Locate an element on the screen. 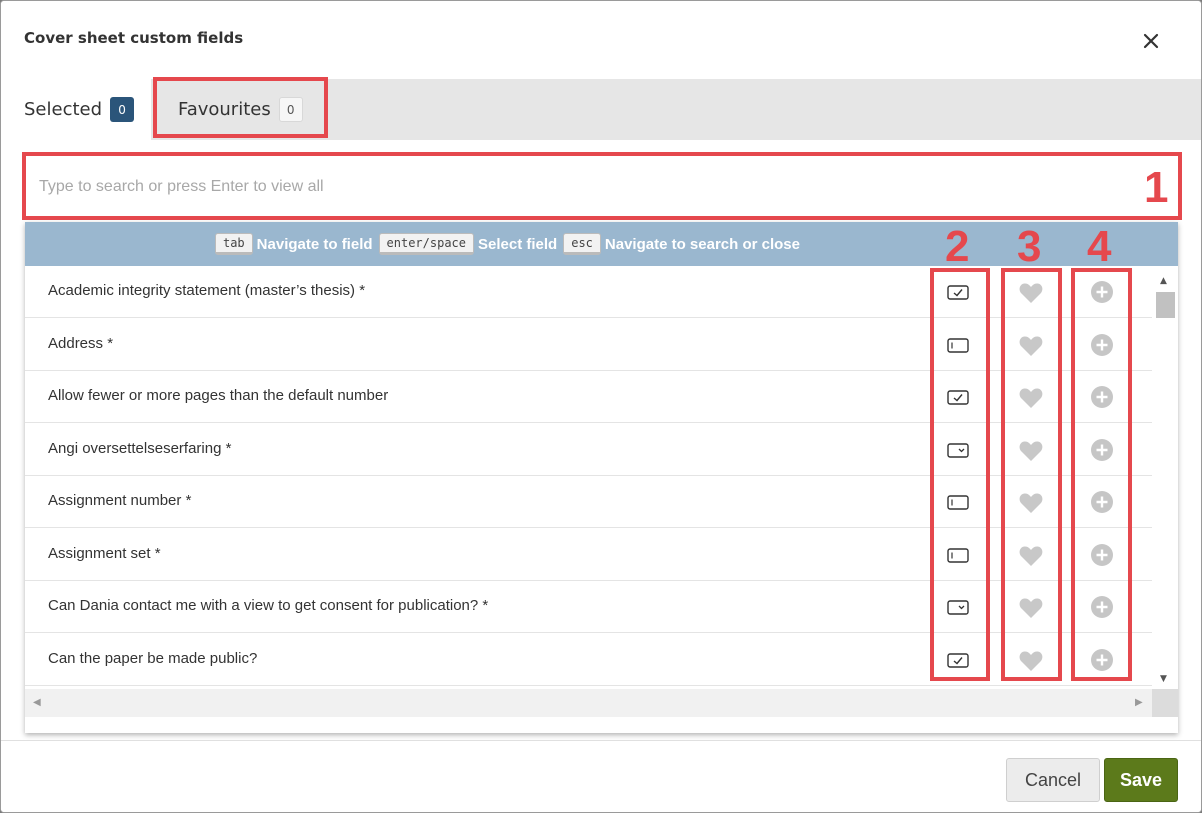 The width and height of the screenshot is (1202, 813). field-label: Can the paper be made public? is located at coordinates (153, 658).